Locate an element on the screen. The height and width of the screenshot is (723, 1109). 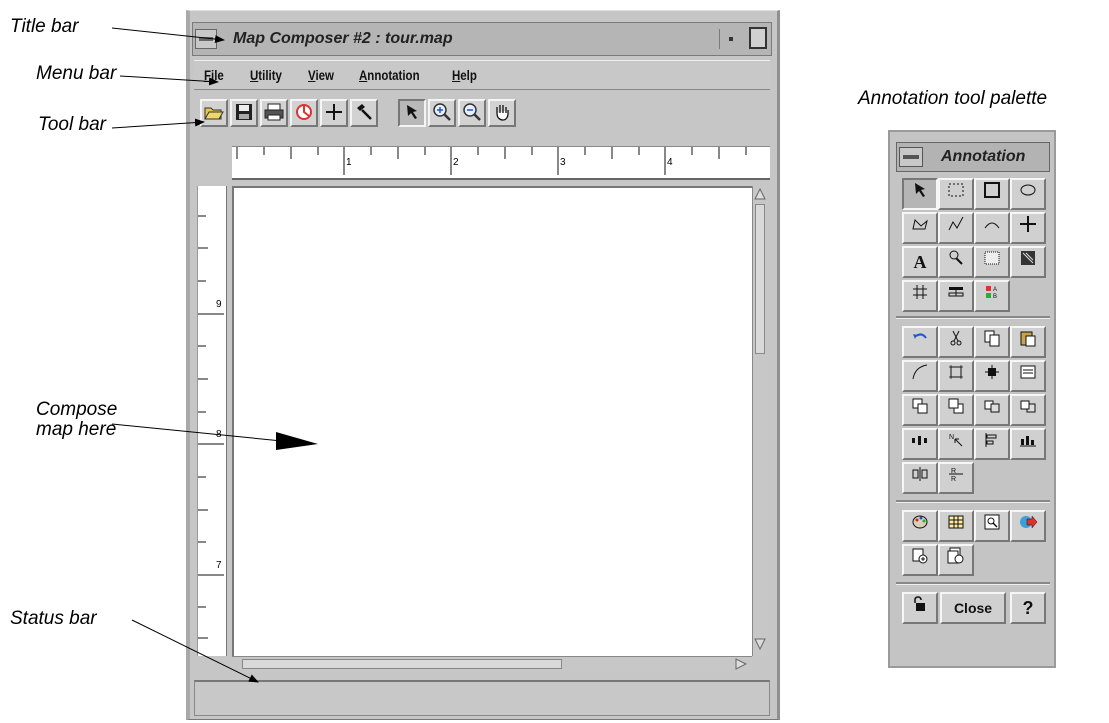
export-icon is located at coordinates (1028, 526).